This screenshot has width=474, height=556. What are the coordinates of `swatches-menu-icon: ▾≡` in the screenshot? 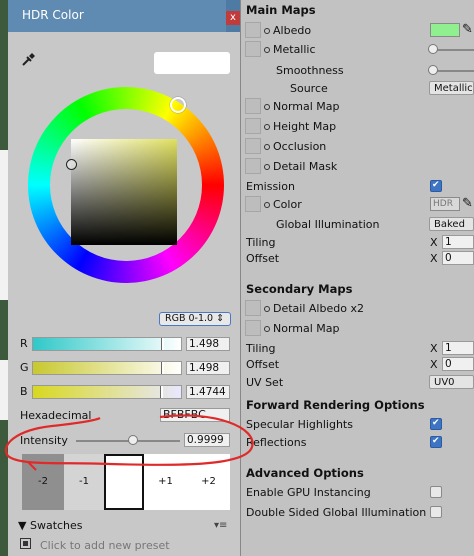 It's located at (220, 525).